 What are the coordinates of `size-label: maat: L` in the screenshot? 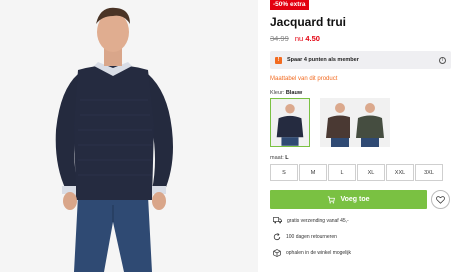 It's located at (279, 158).